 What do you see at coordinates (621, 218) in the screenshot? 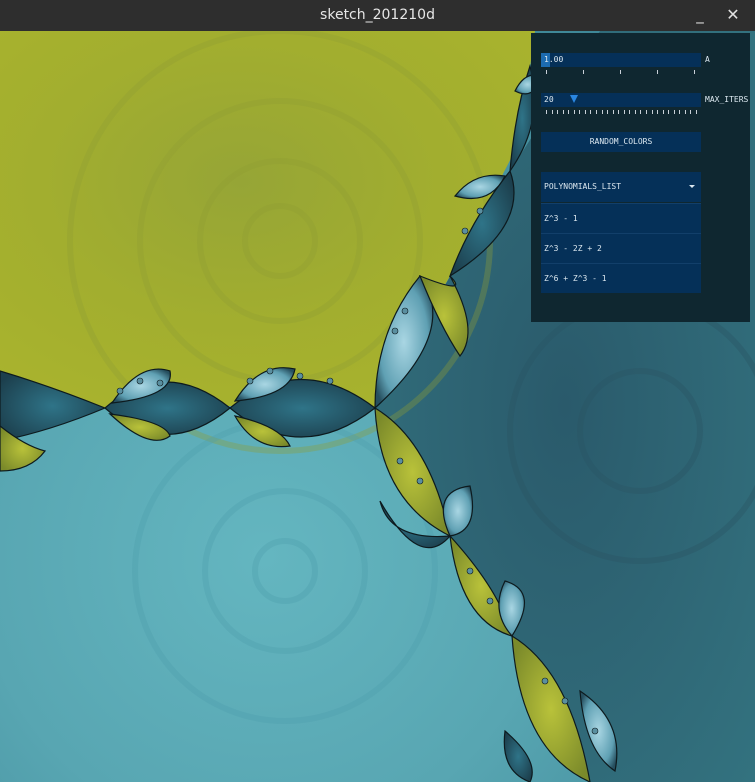
I see `list-item: Z^3 - 1` at bounding box center [621, 218].